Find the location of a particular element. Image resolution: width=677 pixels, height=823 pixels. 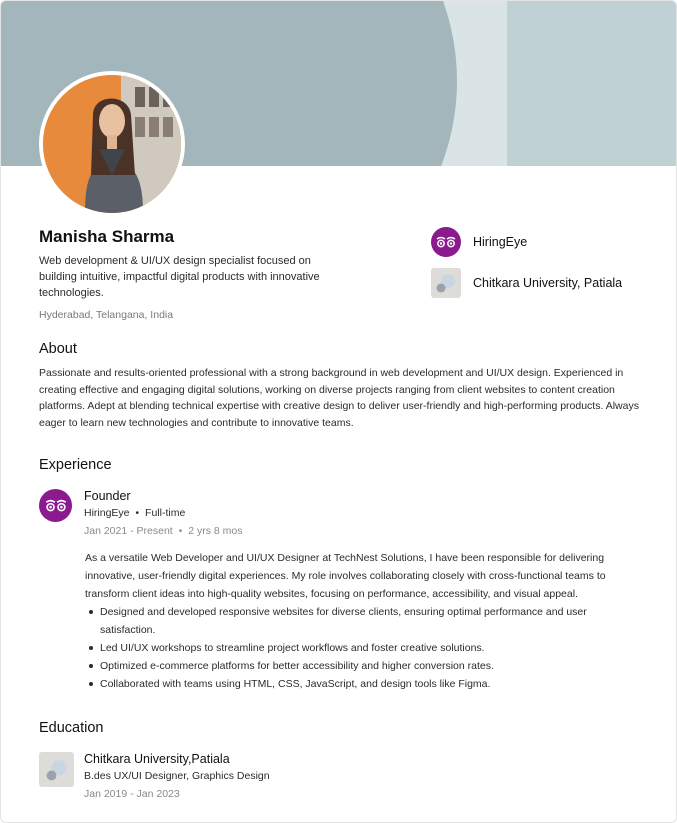

profile-location: Hyderabad, Telangana, India is located at coordinates (106, 315).